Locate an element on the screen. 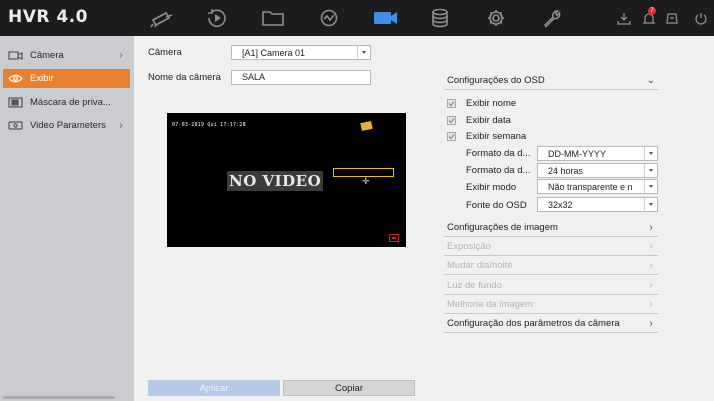 Image resolution: width=714 pixels, height=401 pixels. show-week-row: Exibir semana is located at coordinates (486, 136).